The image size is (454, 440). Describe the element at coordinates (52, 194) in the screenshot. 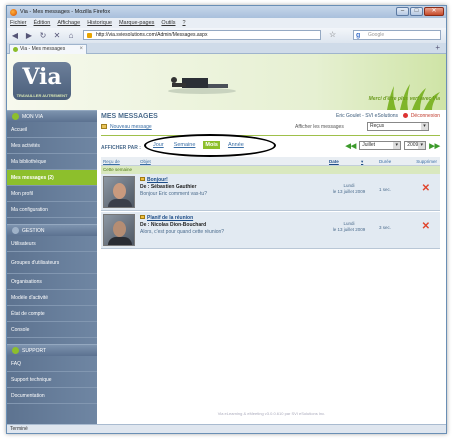

I see `sidebar-item-mon-profil: Mon profil` at that location.